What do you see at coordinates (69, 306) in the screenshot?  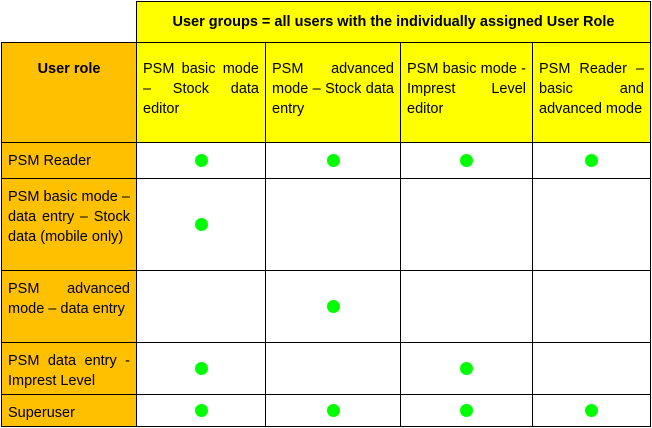 I see `row-label: PSM advanced mode – data entry` at bounding box center [69, 306].